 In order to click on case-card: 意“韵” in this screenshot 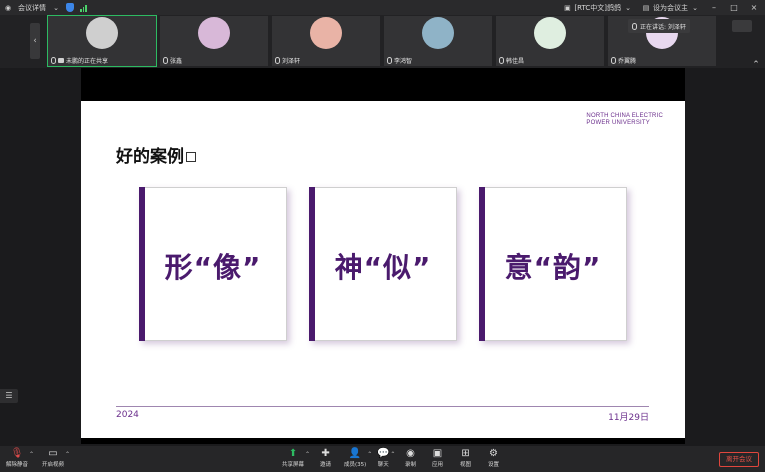, I will do `click(553, 264)`.